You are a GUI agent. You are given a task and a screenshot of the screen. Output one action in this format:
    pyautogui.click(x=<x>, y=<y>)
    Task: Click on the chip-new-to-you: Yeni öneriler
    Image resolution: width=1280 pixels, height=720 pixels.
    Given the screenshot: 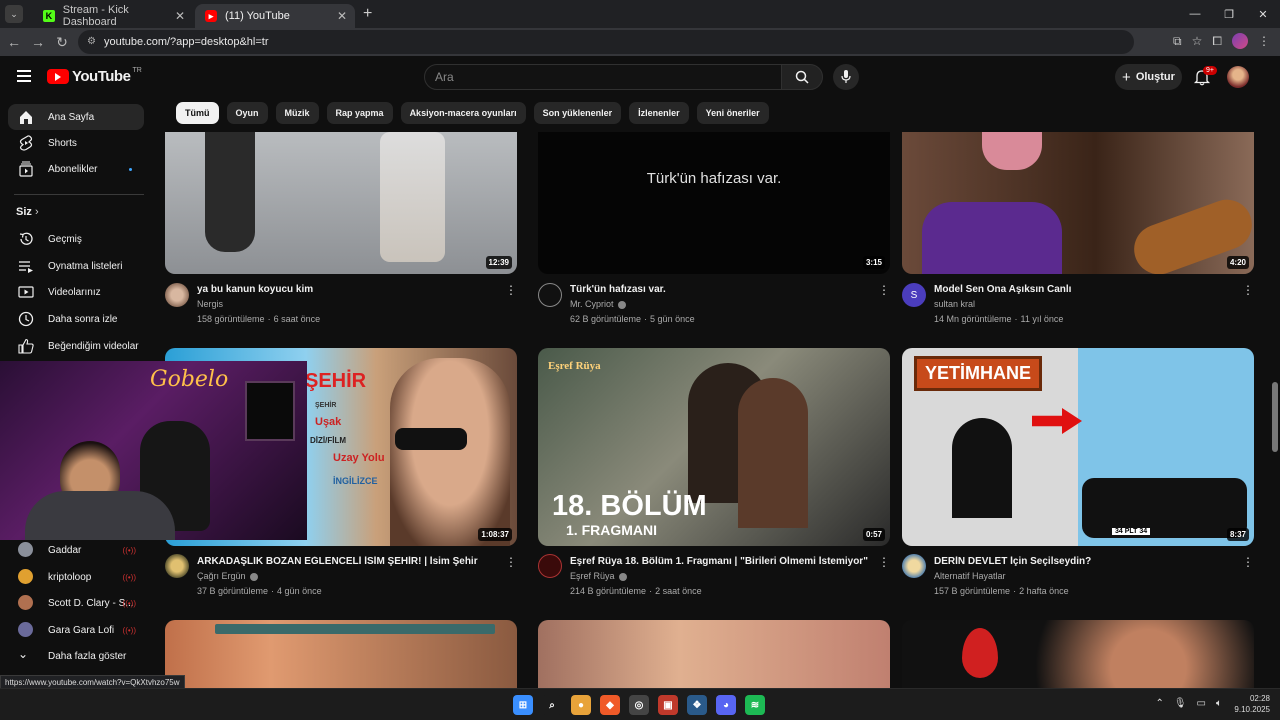 What is the action you would take?
    pyautogui.click(x=732, y=113)
    